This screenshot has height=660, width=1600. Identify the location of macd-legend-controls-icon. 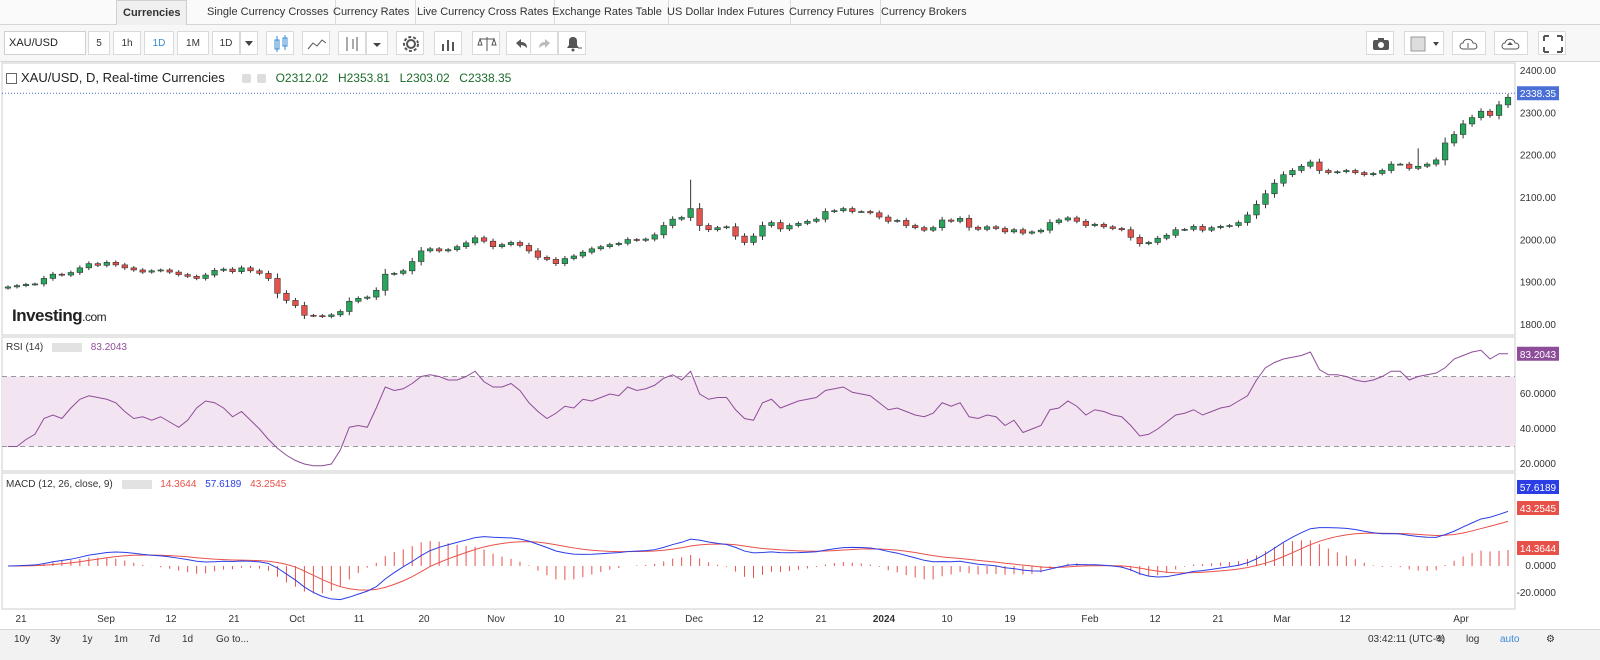
(136, 484).